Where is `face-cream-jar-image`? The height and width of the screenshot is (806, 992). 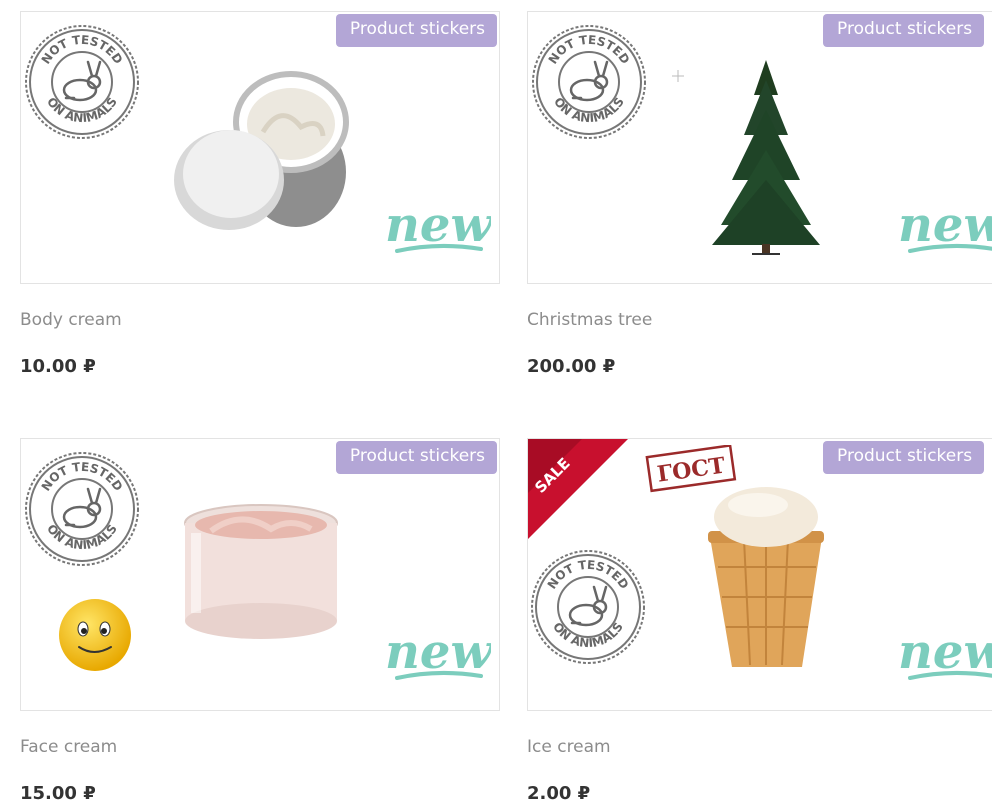 face-cream-jar-image is located at coordinates (261, 571).